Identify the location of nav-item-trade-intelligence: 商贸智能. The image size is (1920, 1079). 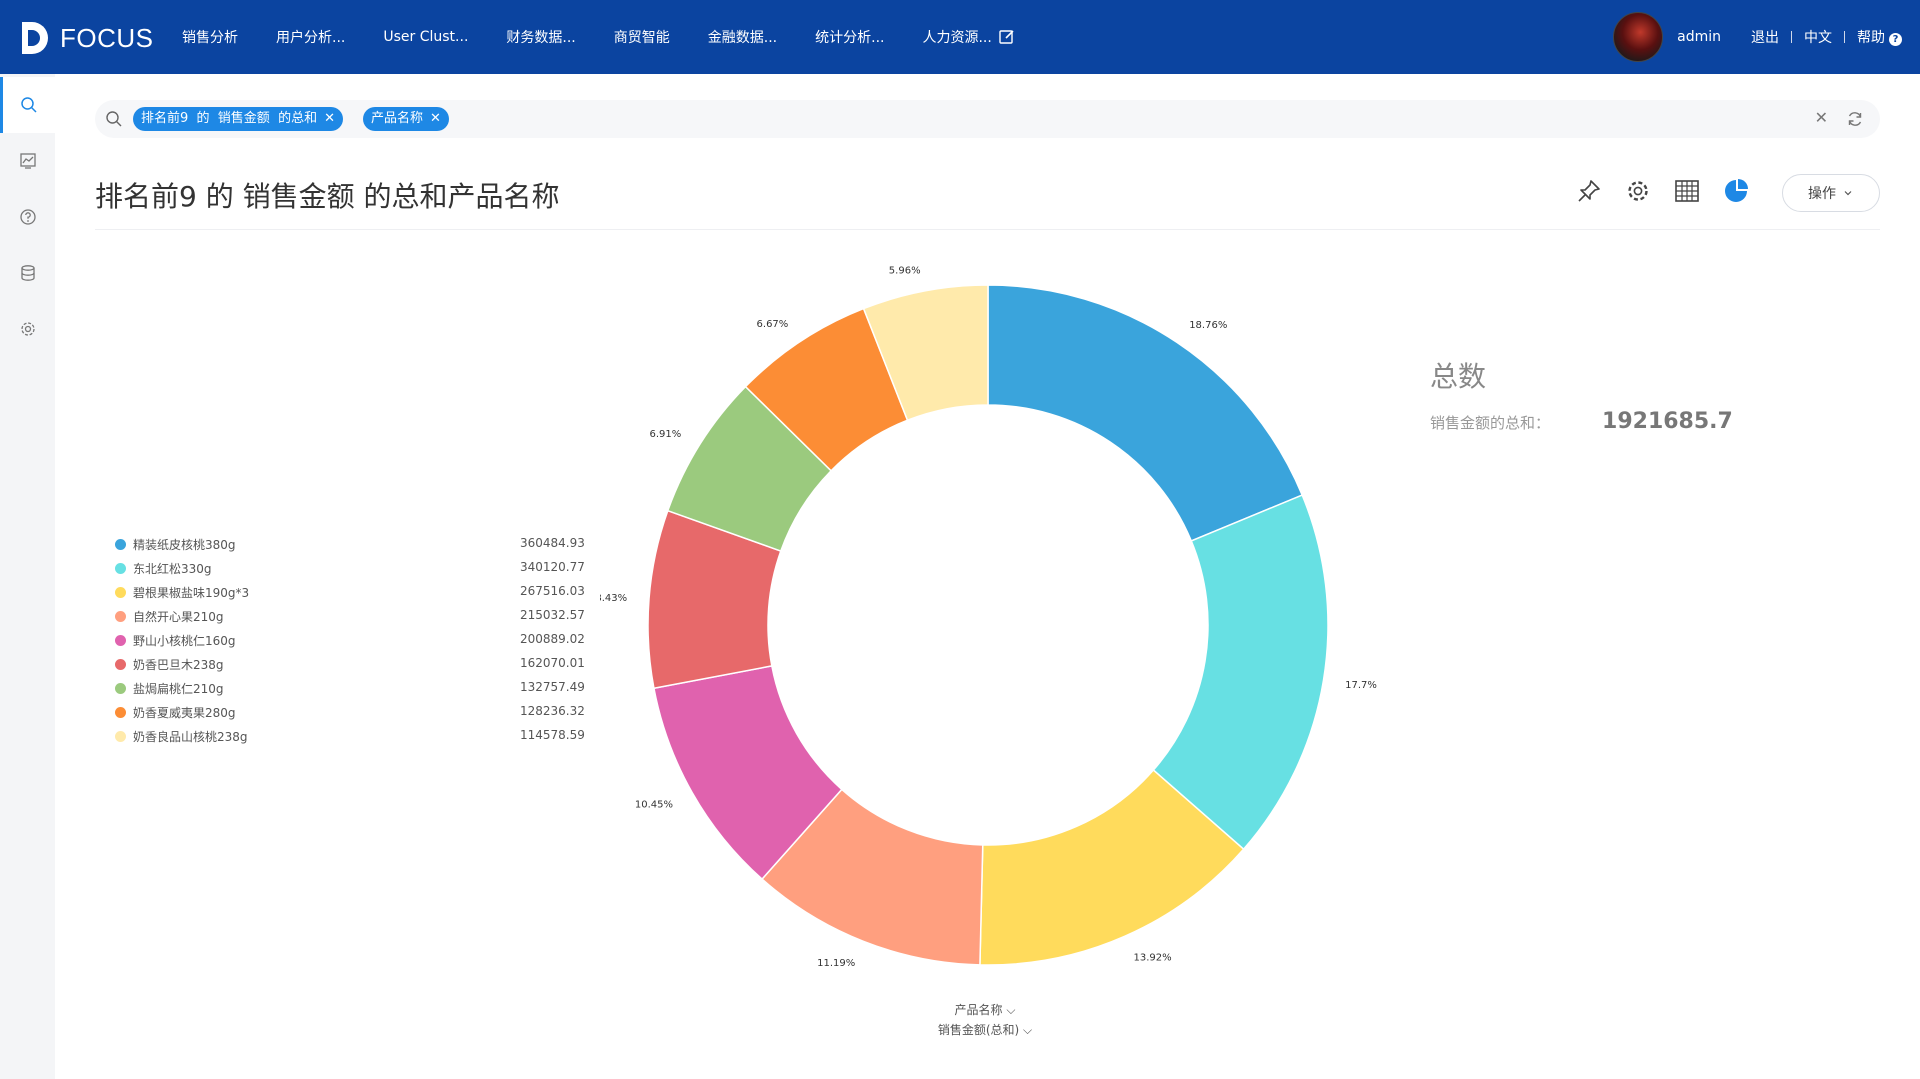
(642, 37).